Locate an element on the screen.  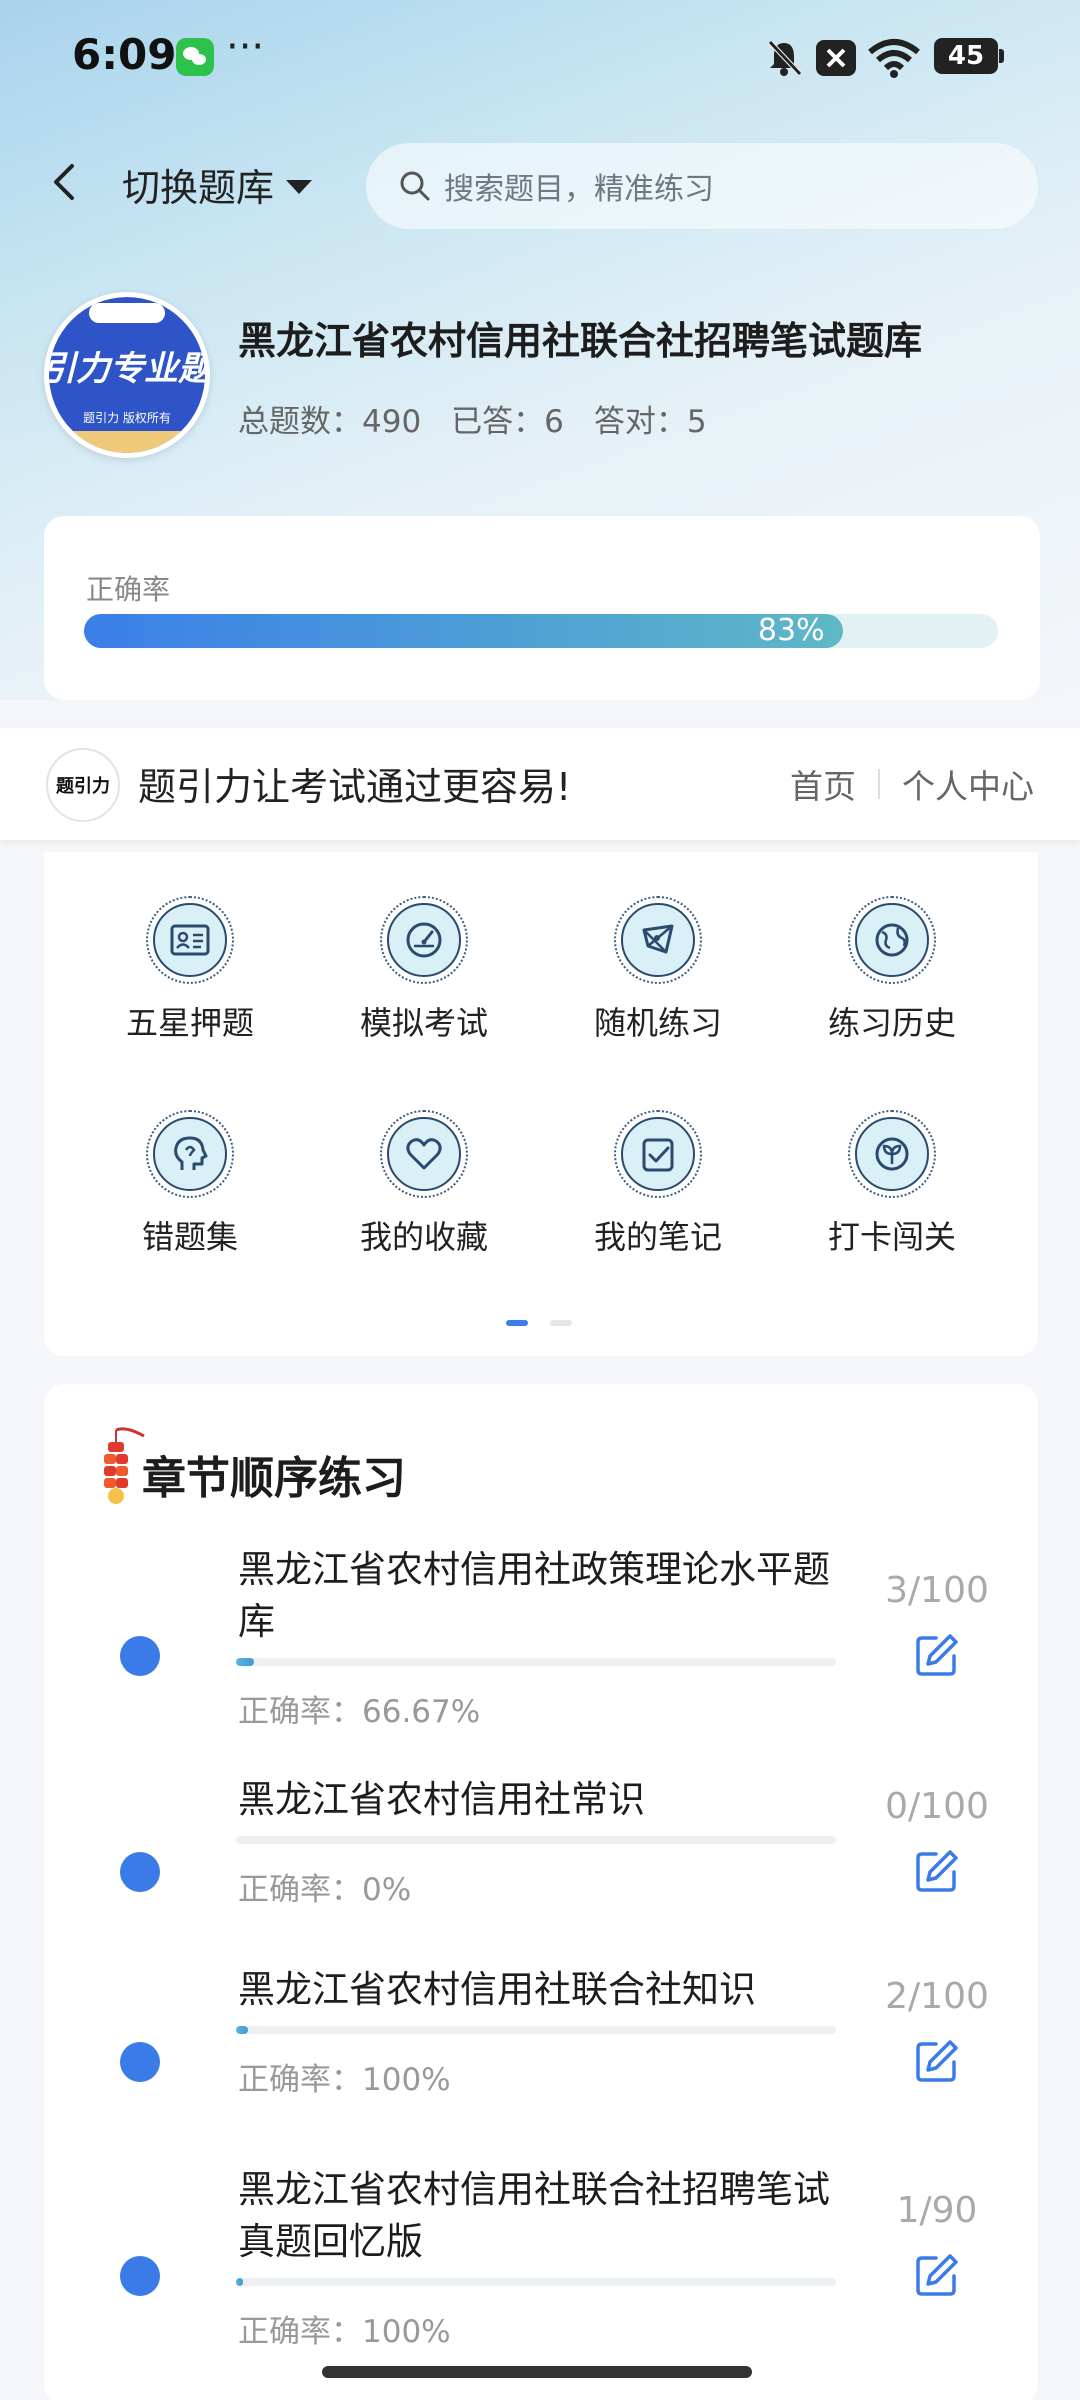
switch-bank-dropdown: 切换题库 is located at coordinates (217, 184).